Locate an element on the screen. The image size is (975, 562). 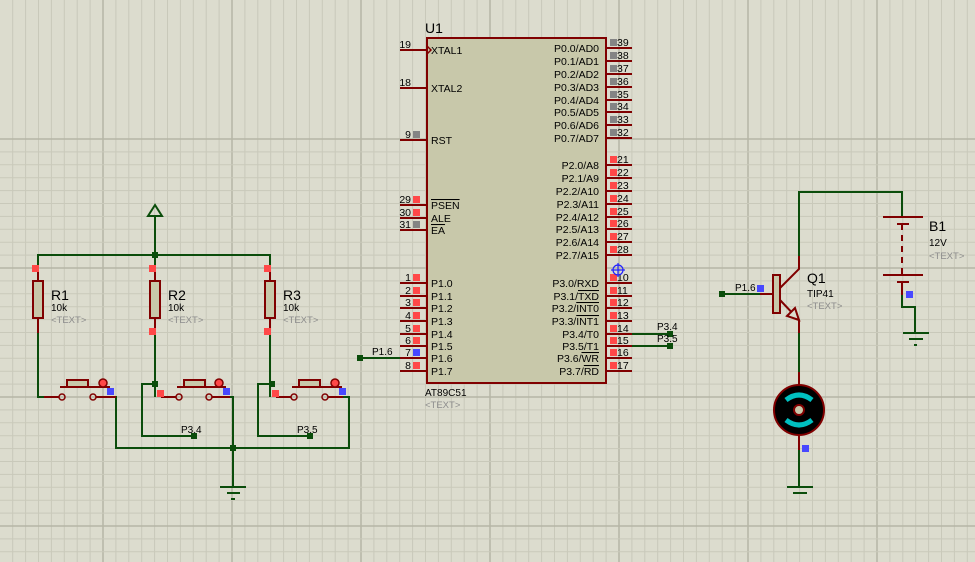
pin-21: 21 is located at coordinates (619, 160).